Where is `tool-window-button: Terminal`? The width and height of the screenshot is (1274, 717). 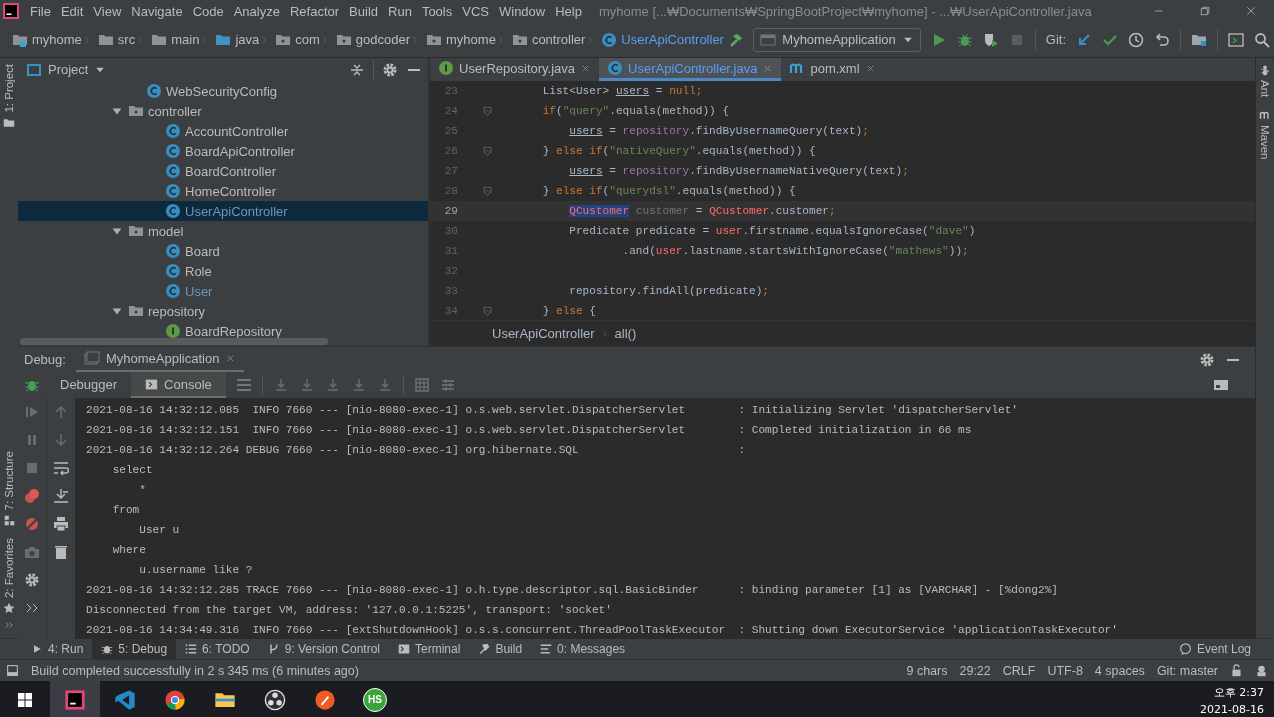 tool-window-button: Terminal is located at coordinates (429, 649).